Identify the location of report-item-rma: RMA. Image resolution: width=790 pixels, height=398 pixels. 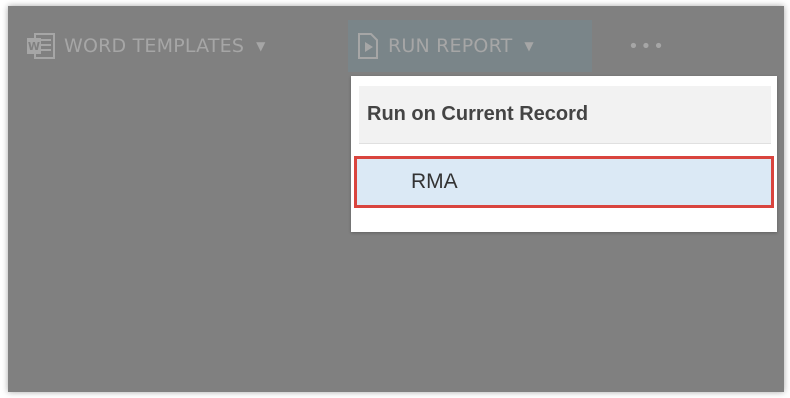
(564, 182).